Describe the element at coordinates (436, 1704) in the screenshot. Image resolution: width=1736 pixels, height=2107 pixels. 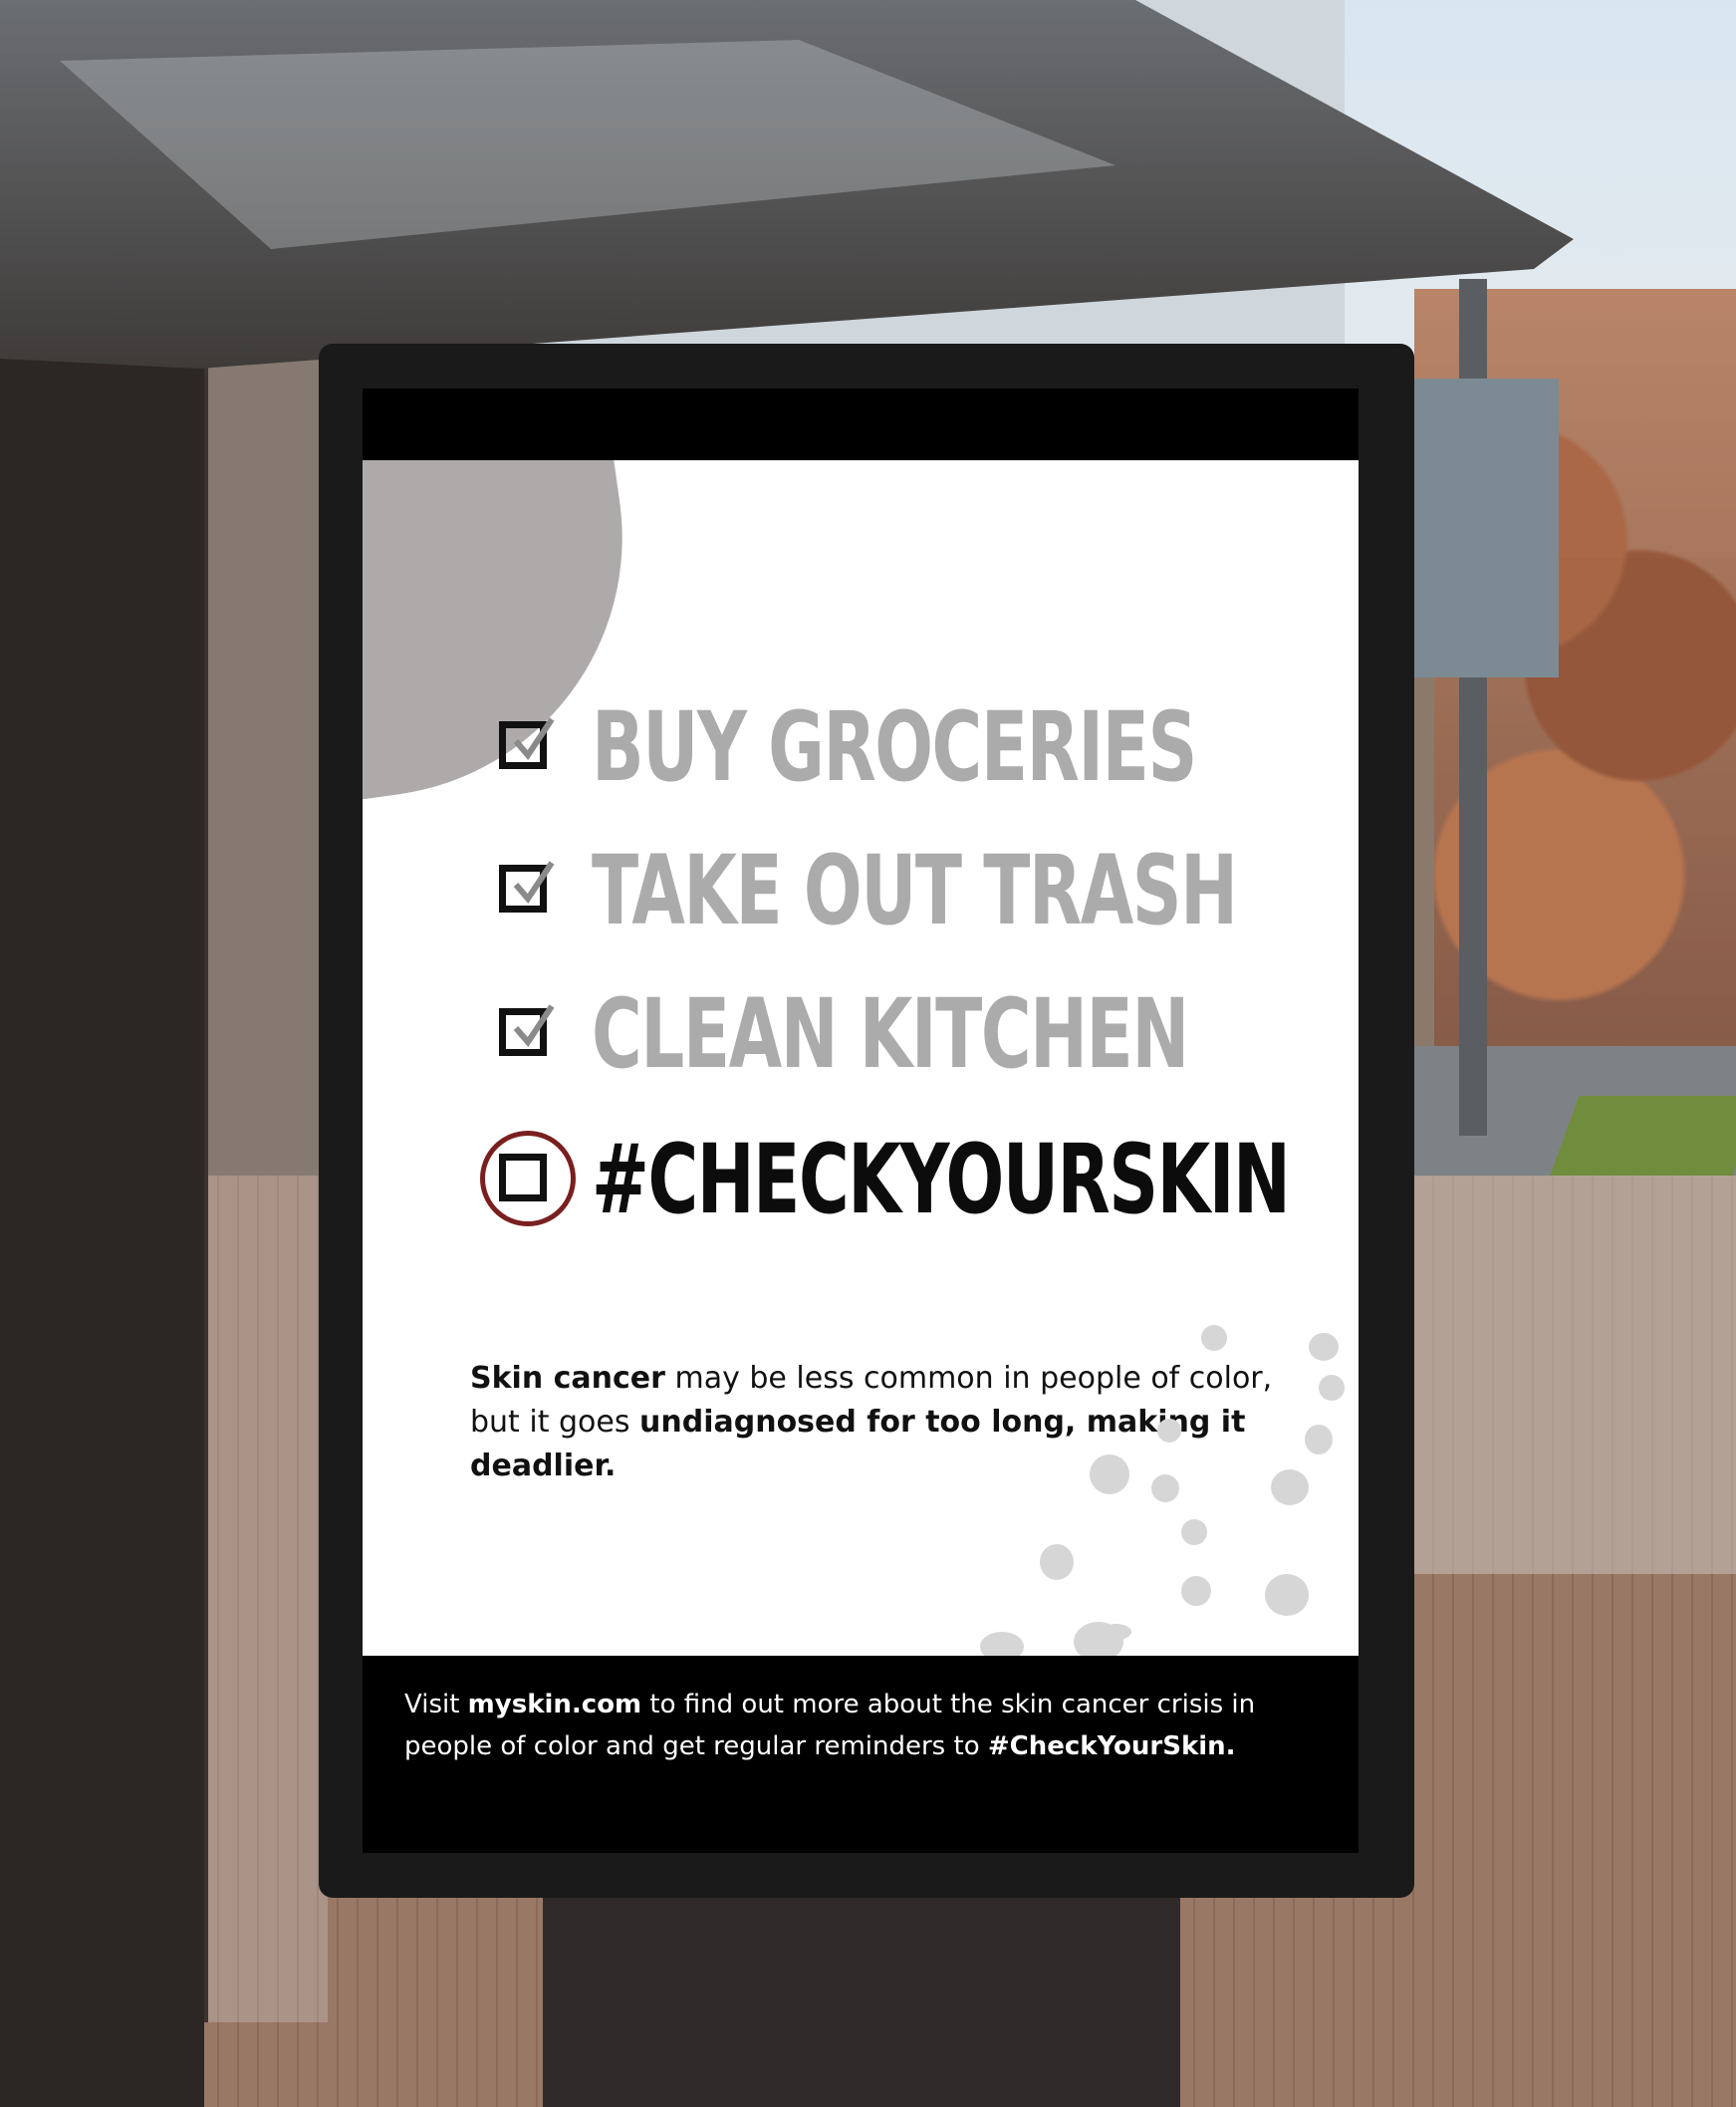
I see `footer-regular-1: Visit` at that location.